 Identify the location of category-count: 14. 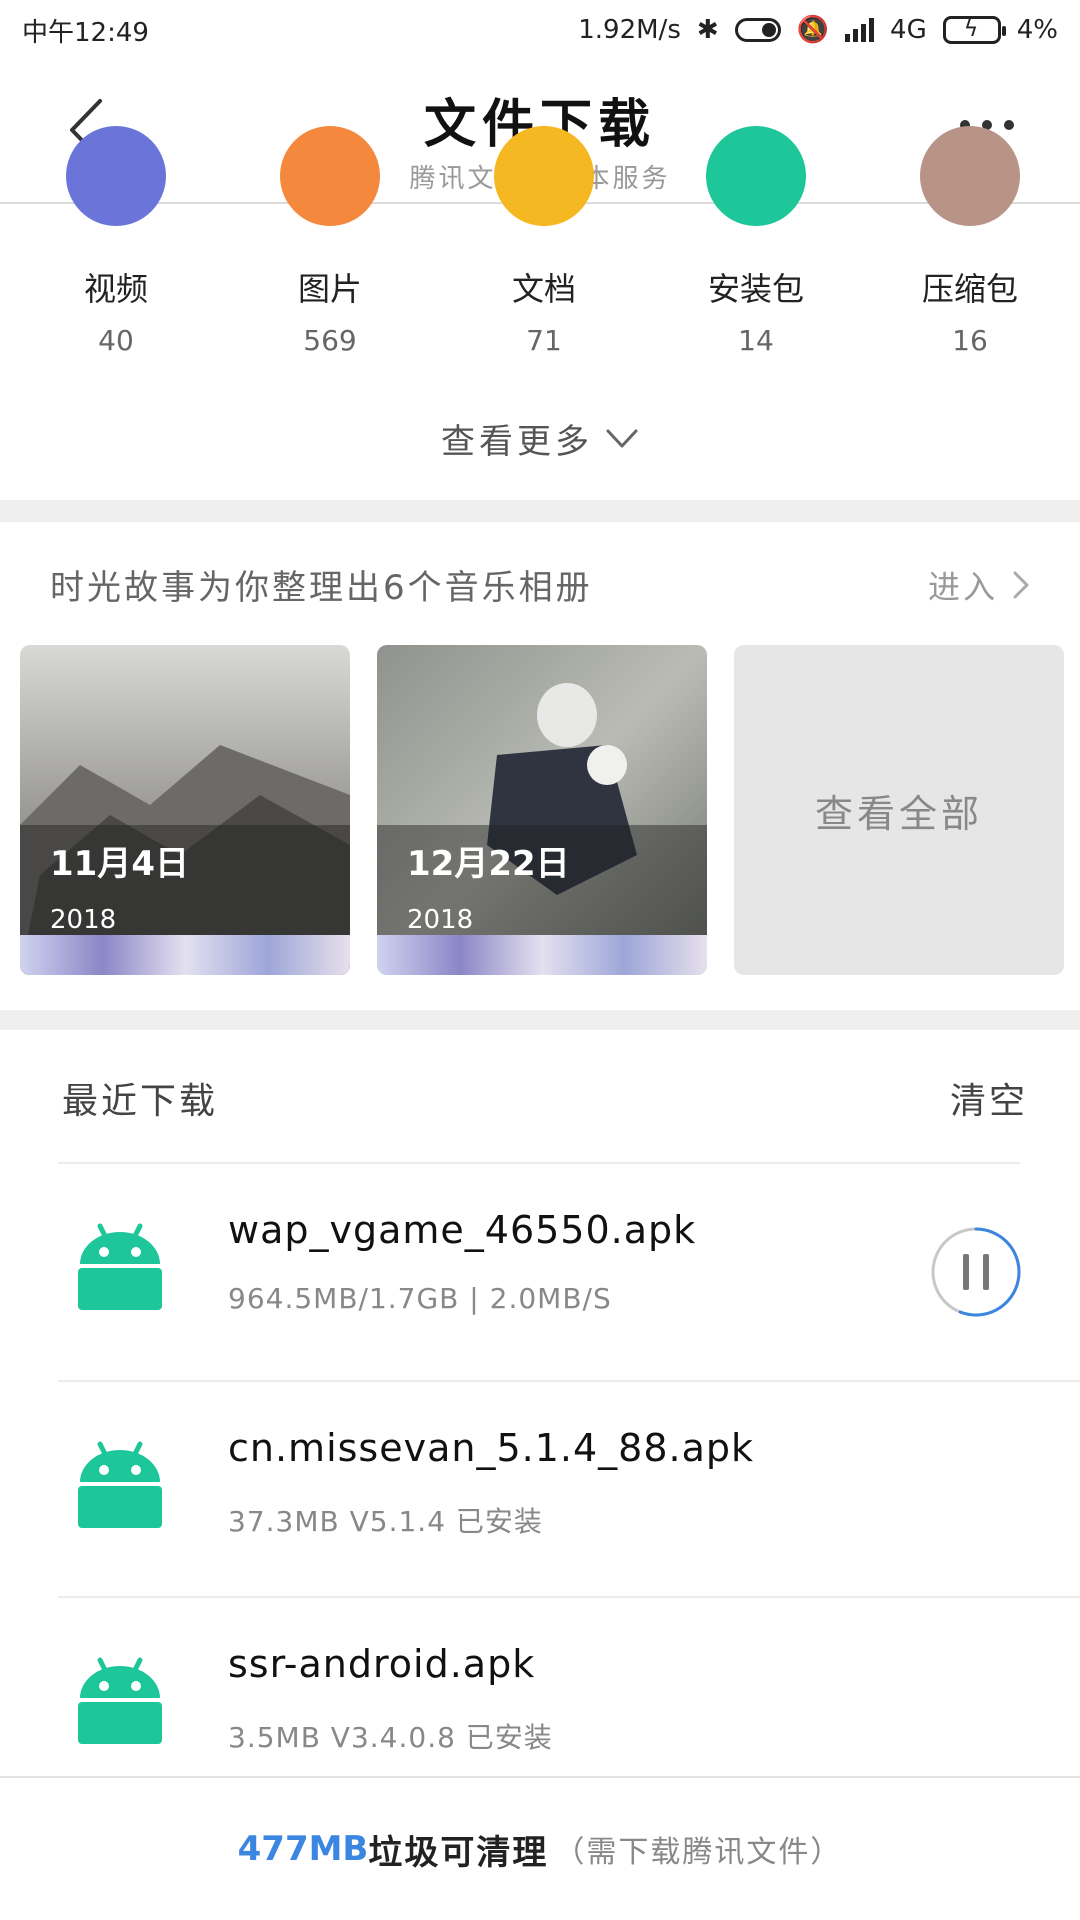
(756, 340).